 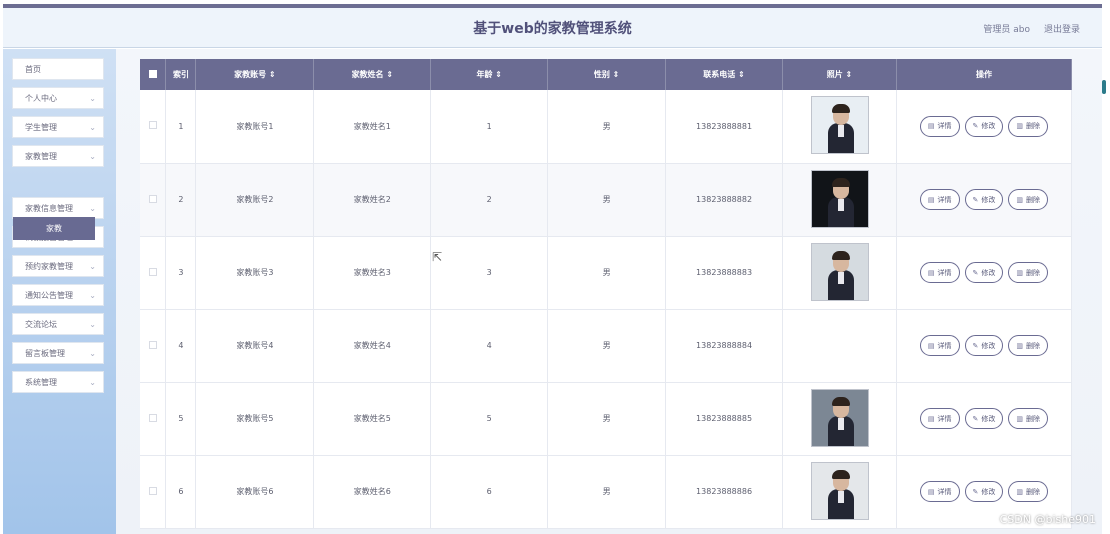 I want to click on sidebar-subitem-active: 家教, so click(x=54, y=228).